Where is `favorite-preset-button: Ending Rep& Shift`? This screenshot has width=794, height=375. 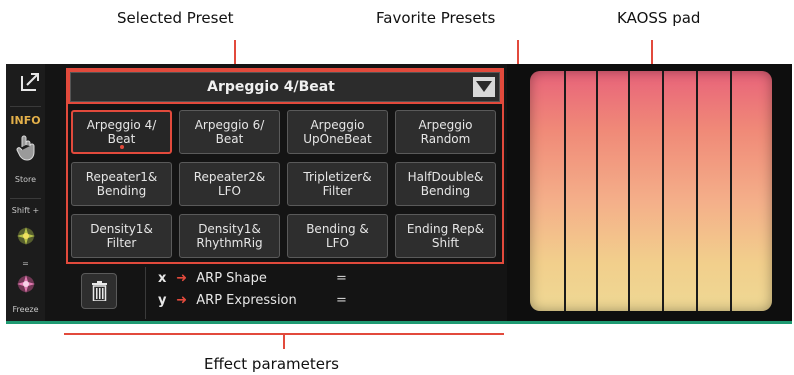
favorite-preset-button: Ending Rep& Shift is located at coordinates (445, 236).